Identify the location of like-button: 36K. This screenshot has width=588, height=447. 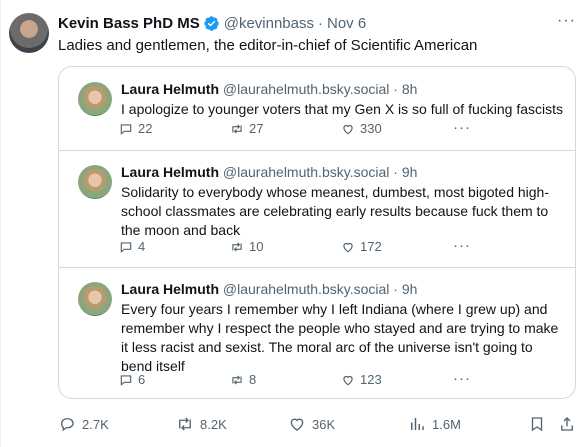
(311, 424).